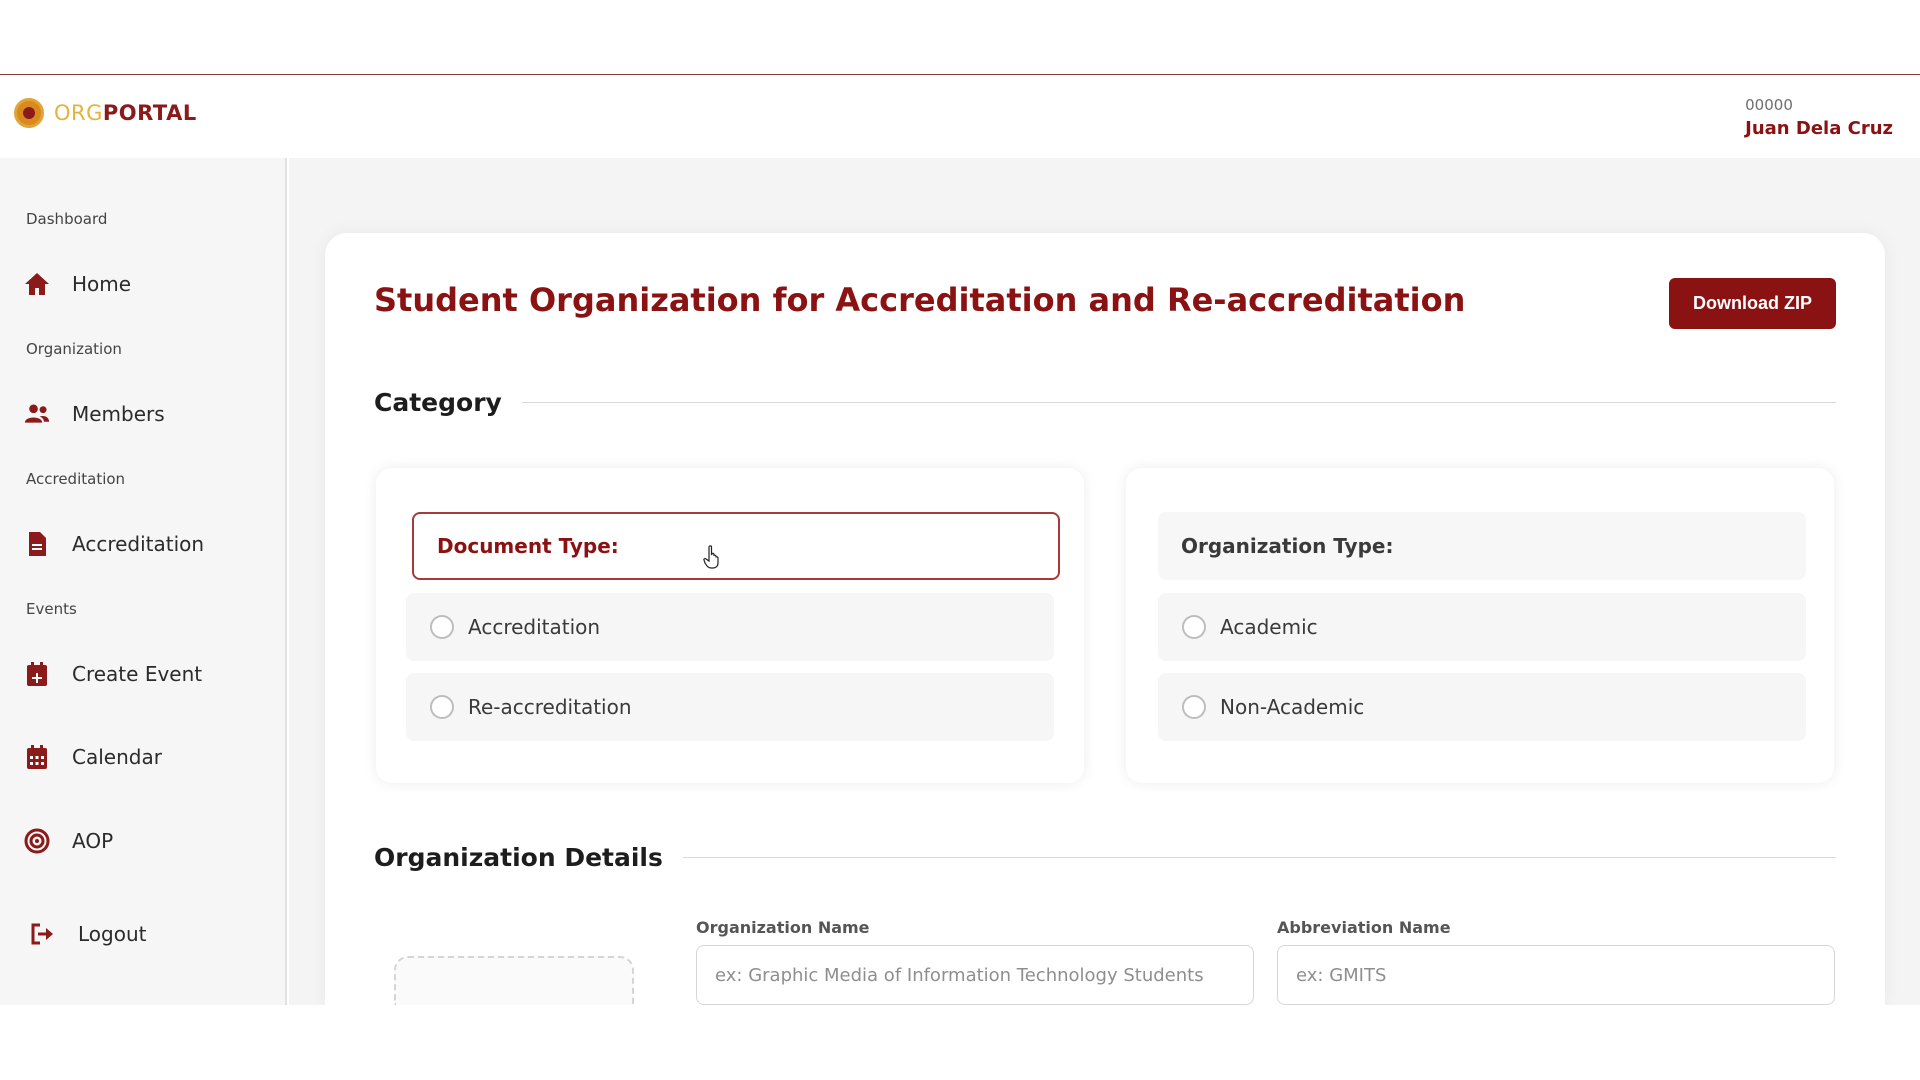  I want to click on radio-option-academic: Academic, so click(1482, 627).